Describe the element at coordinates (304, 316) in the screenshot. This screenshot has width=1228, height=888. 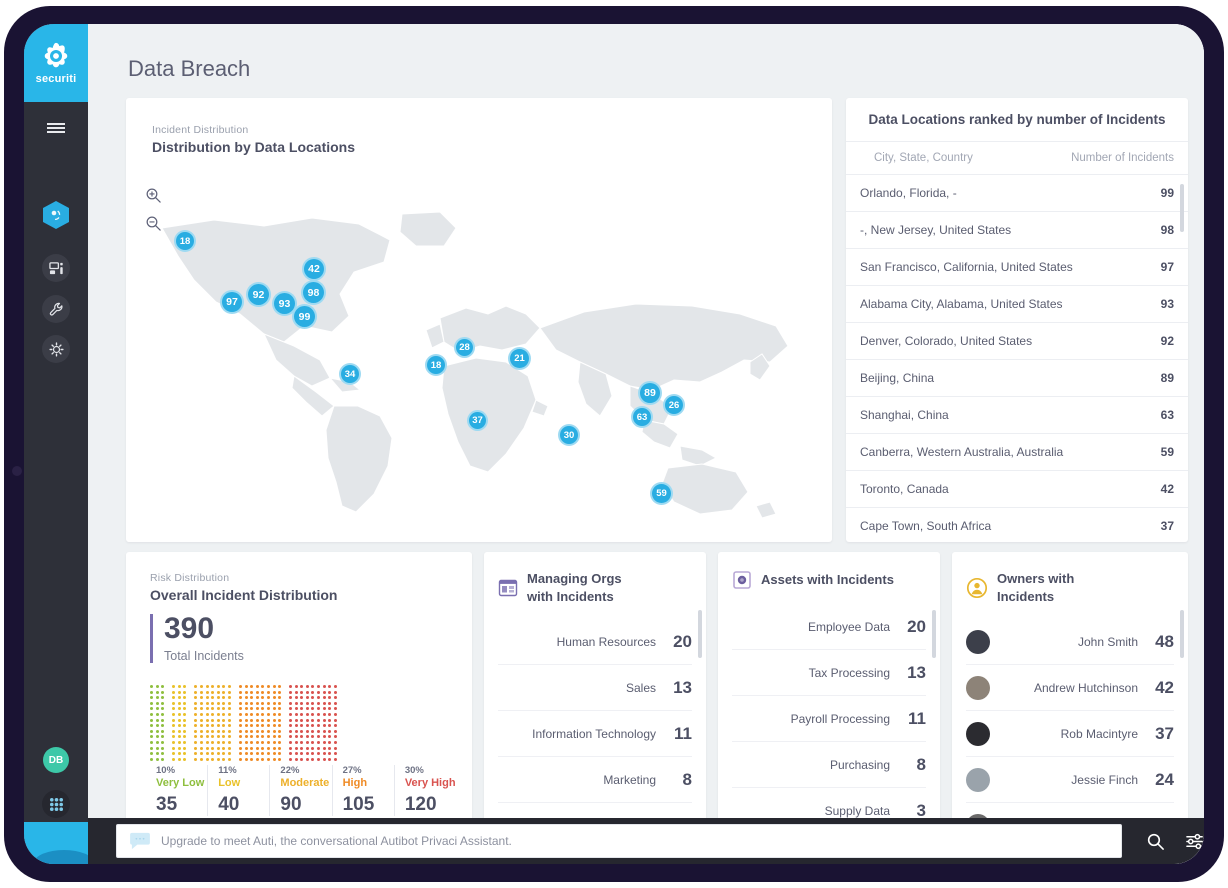
I see `map-marker: 99` at that location.